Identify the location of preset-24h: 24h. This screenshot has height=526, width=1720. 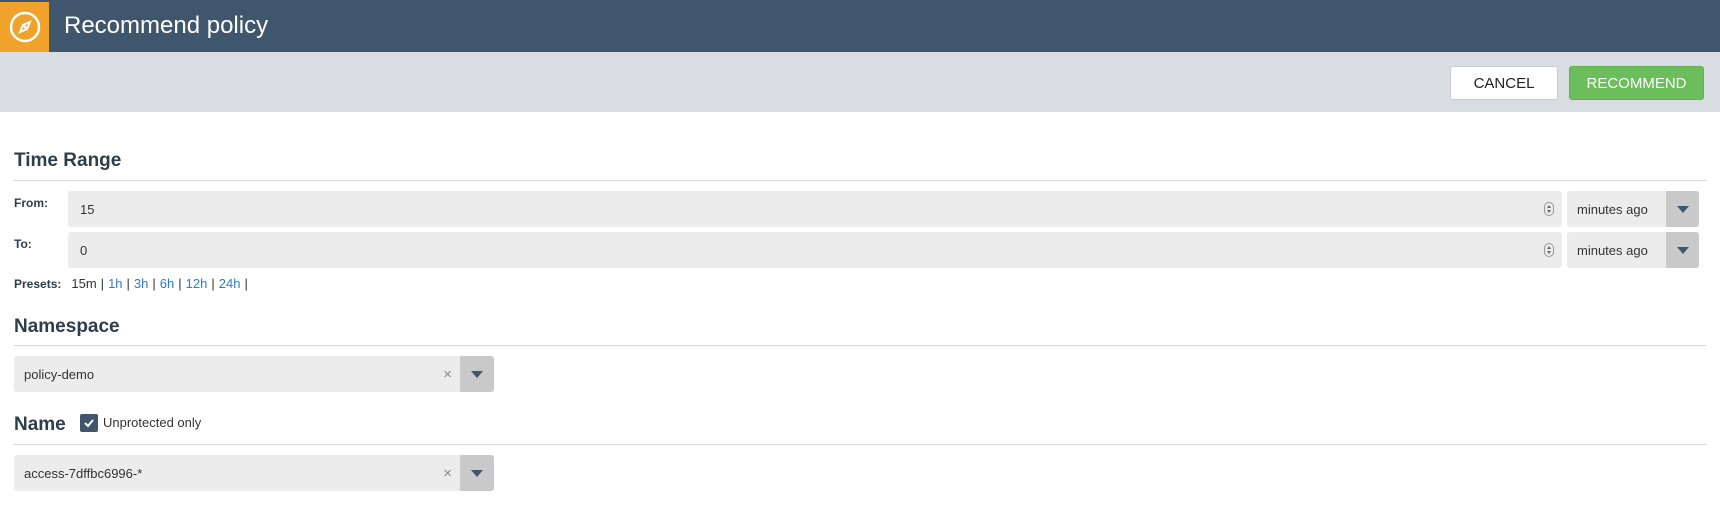
(230, 283).